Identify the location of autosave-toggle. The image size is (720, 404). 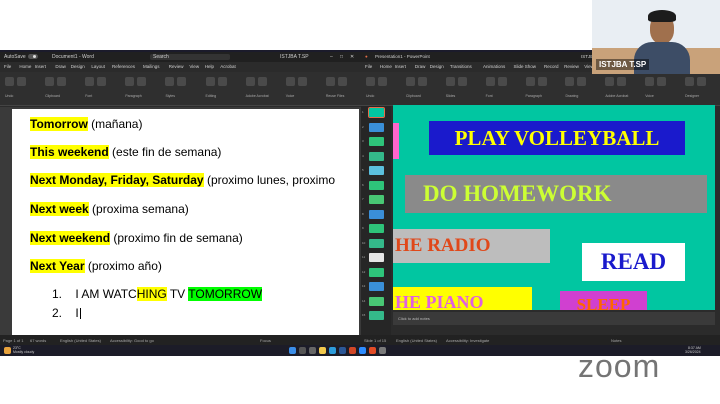
(33, 56).